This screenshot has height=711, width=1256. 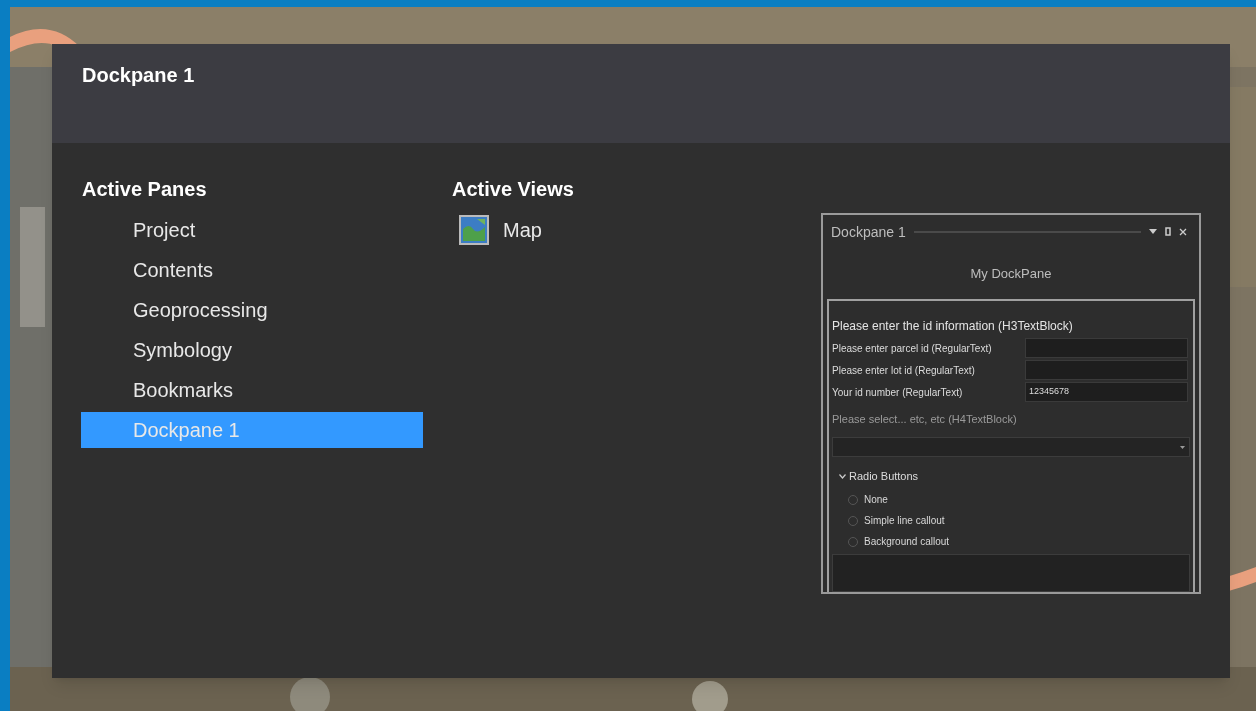 What do you see at coordinates (904, 521) in the screenshot?
I see `radio-label: Simple line callout` at bounding box center [904, 521].